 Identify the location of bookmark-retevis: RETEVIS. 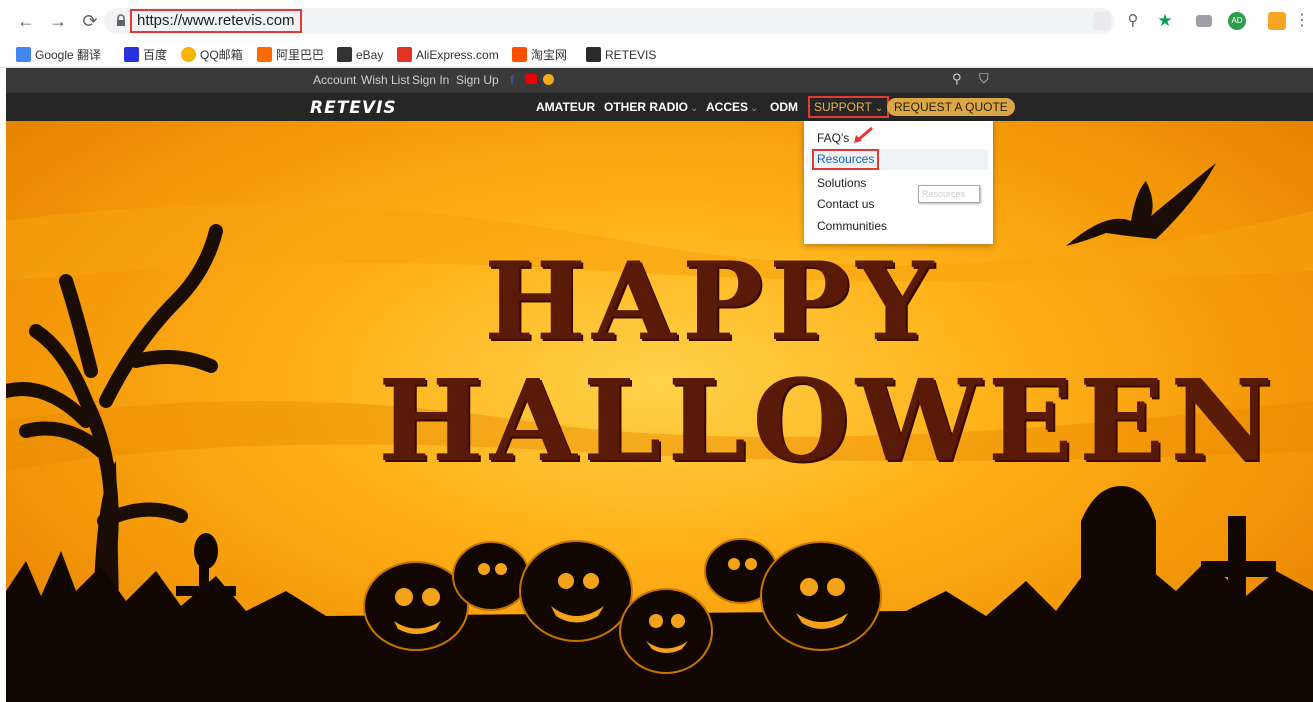
(621, 55).